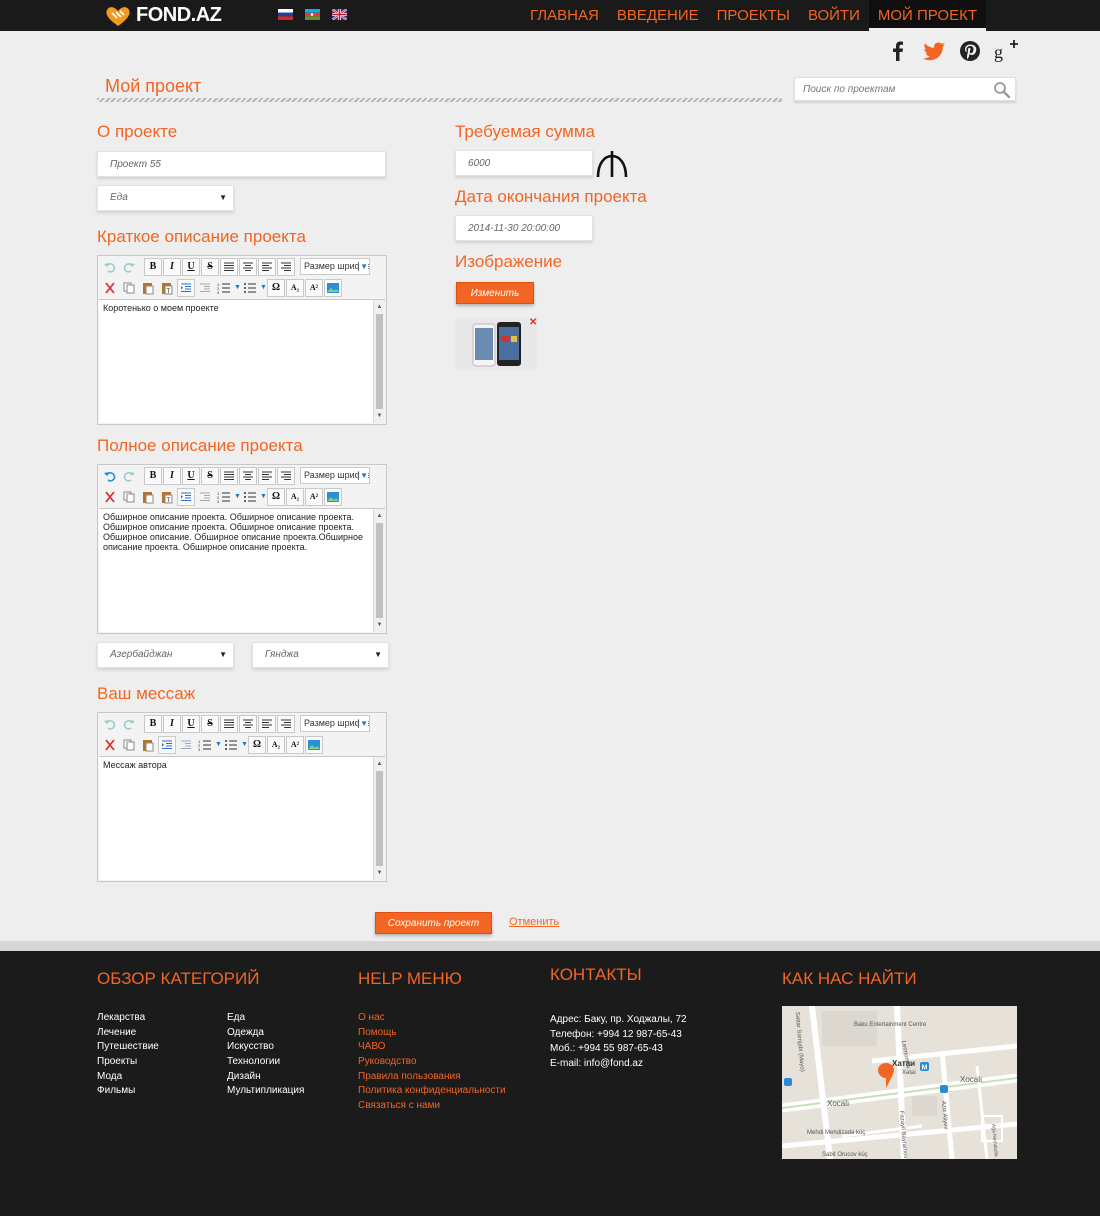 The height and width of the screenshot is (1216, 1100). Describe the element at coordinates (165, 198) in the screenshot. I see `category-select: Еда ▼` at that location.